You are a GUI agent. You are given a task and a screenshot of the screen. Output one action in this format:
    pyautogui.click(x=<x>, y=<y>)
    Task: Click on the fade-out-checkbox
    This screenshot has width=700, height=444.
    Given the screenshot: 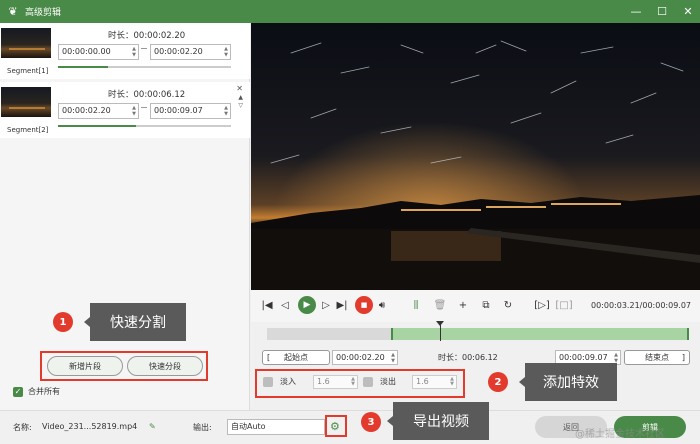 What is the action you would take?
    pyautogui.click(x=368, y=382)
    